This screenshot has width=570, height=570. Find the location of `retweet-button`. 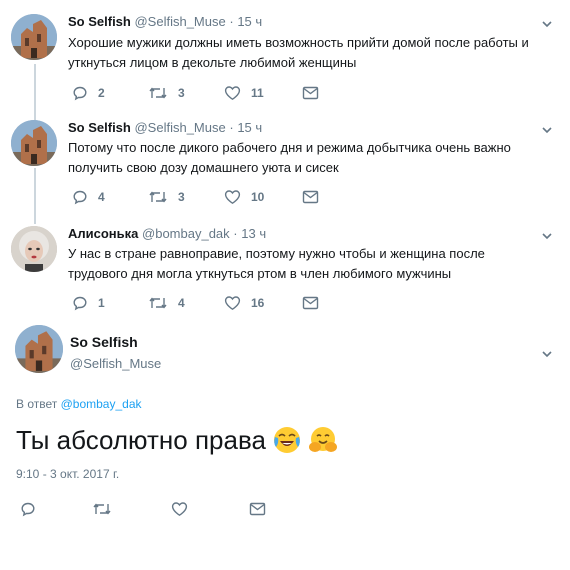

retweet-button is located at coordinates (102, 509).